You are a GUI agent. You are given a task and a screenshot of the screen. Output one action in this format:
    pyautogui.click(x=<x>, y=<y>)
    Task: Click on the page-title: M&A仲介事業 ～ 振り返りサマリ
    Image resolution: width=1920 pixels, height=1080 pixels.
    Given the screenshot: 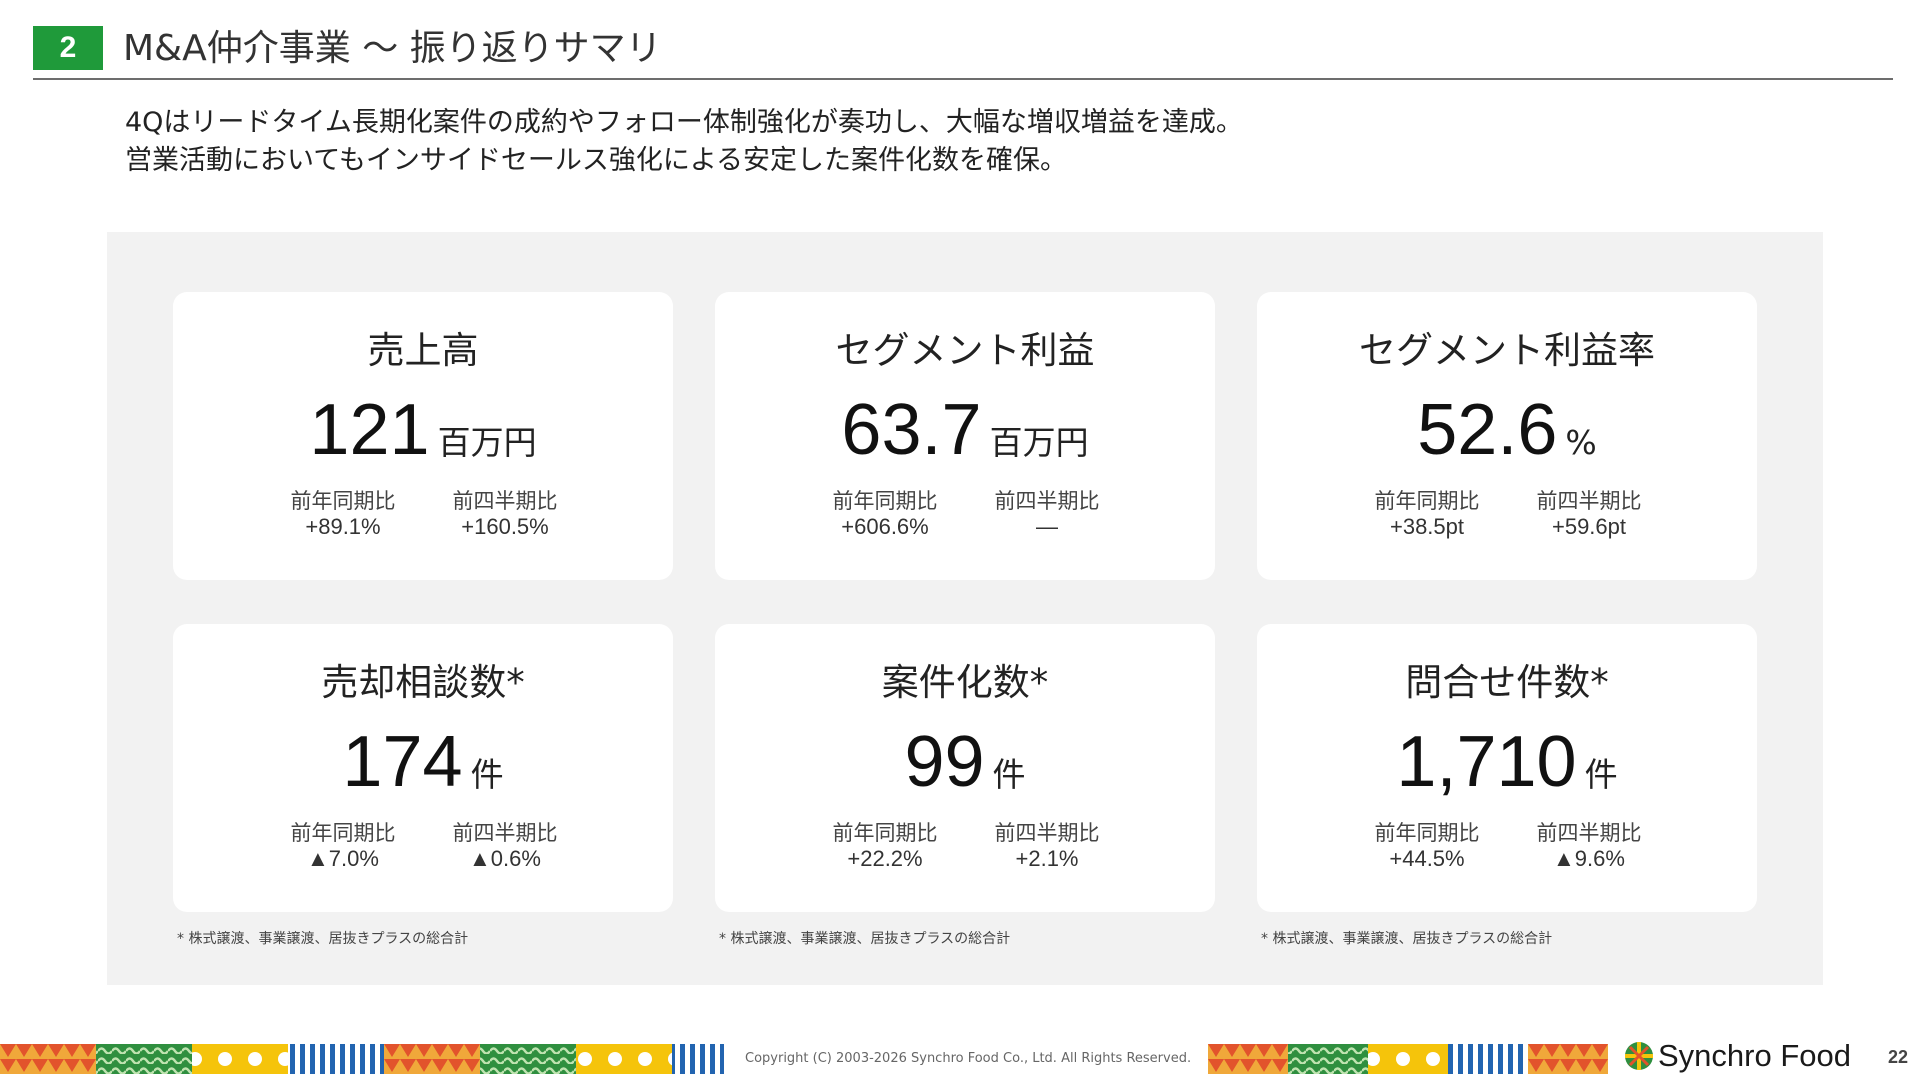 What is the action you would take?
    pyautogui.click(x=392, y=48)
    